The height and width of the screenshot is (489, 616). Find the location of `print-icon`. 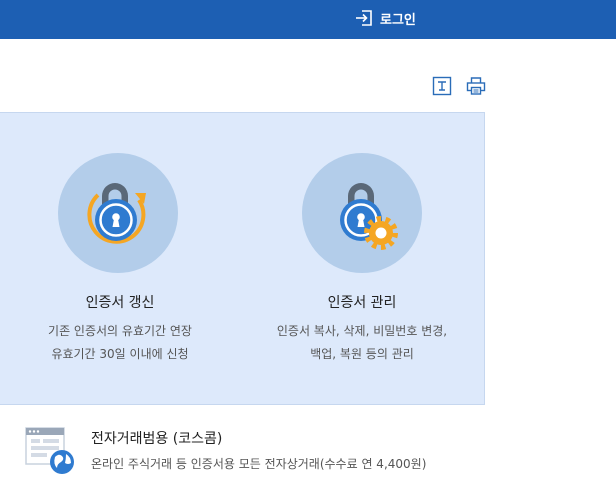

print-icon is located at coordinates (476, 86).